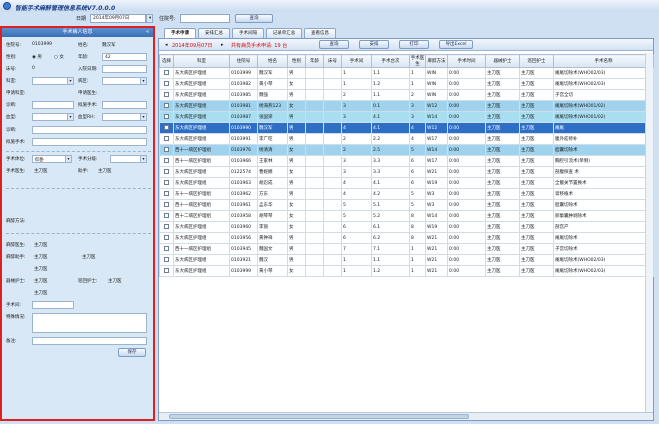 This screenshot has width=659, height=424. Describe the element at coordinates (536, 61) in the screenshot. I see `column-header: 巡回护士` at that location.